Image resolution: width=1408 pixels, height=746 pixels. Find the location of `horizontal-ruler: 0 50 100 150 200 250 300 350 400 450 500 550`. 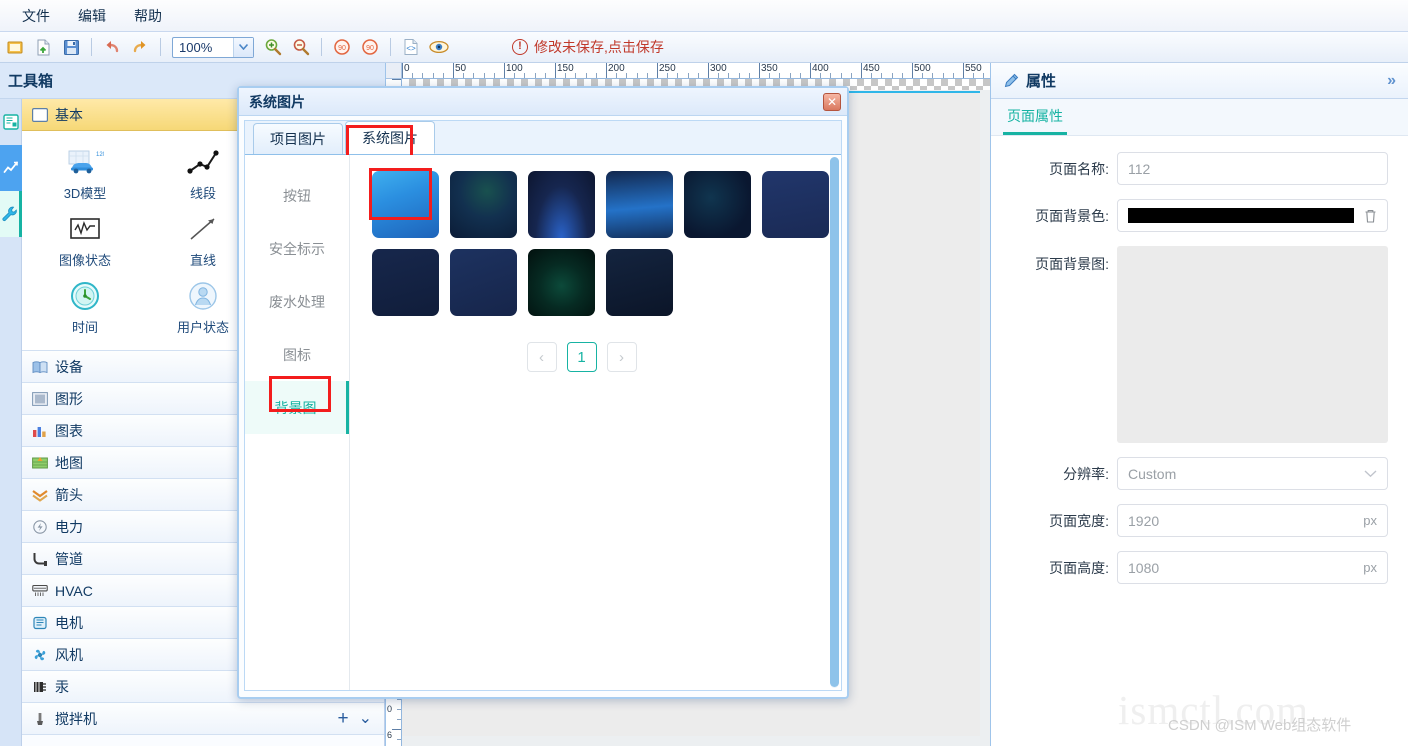

horizontal-ruler: 0 50 100 150 200 250 300 350 400 450 500 550 is located at coordinates (696, 71).